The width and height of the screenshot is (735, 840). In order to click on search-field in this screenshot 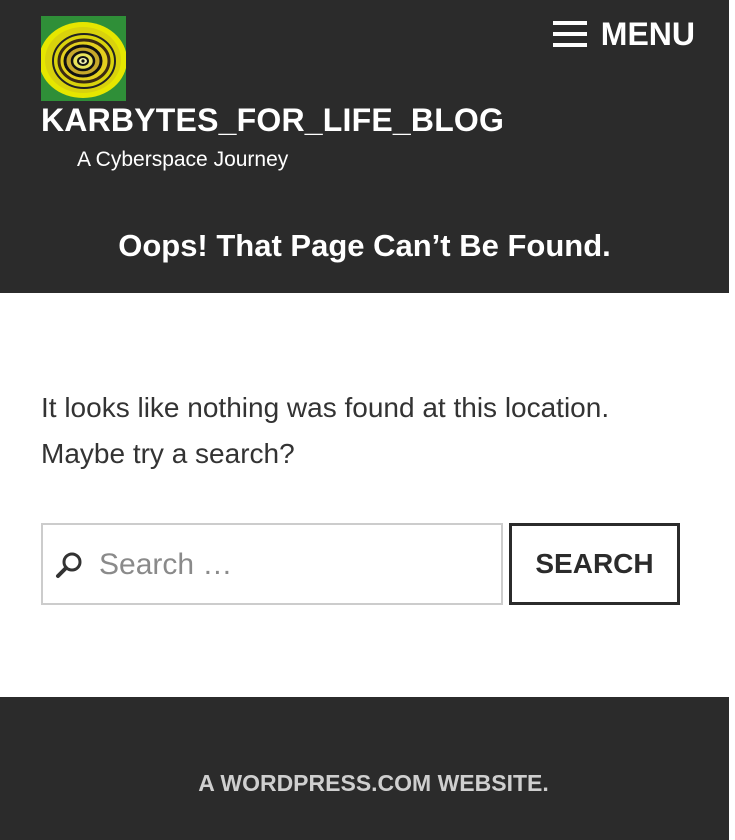, I will do `click(272, 564)`.